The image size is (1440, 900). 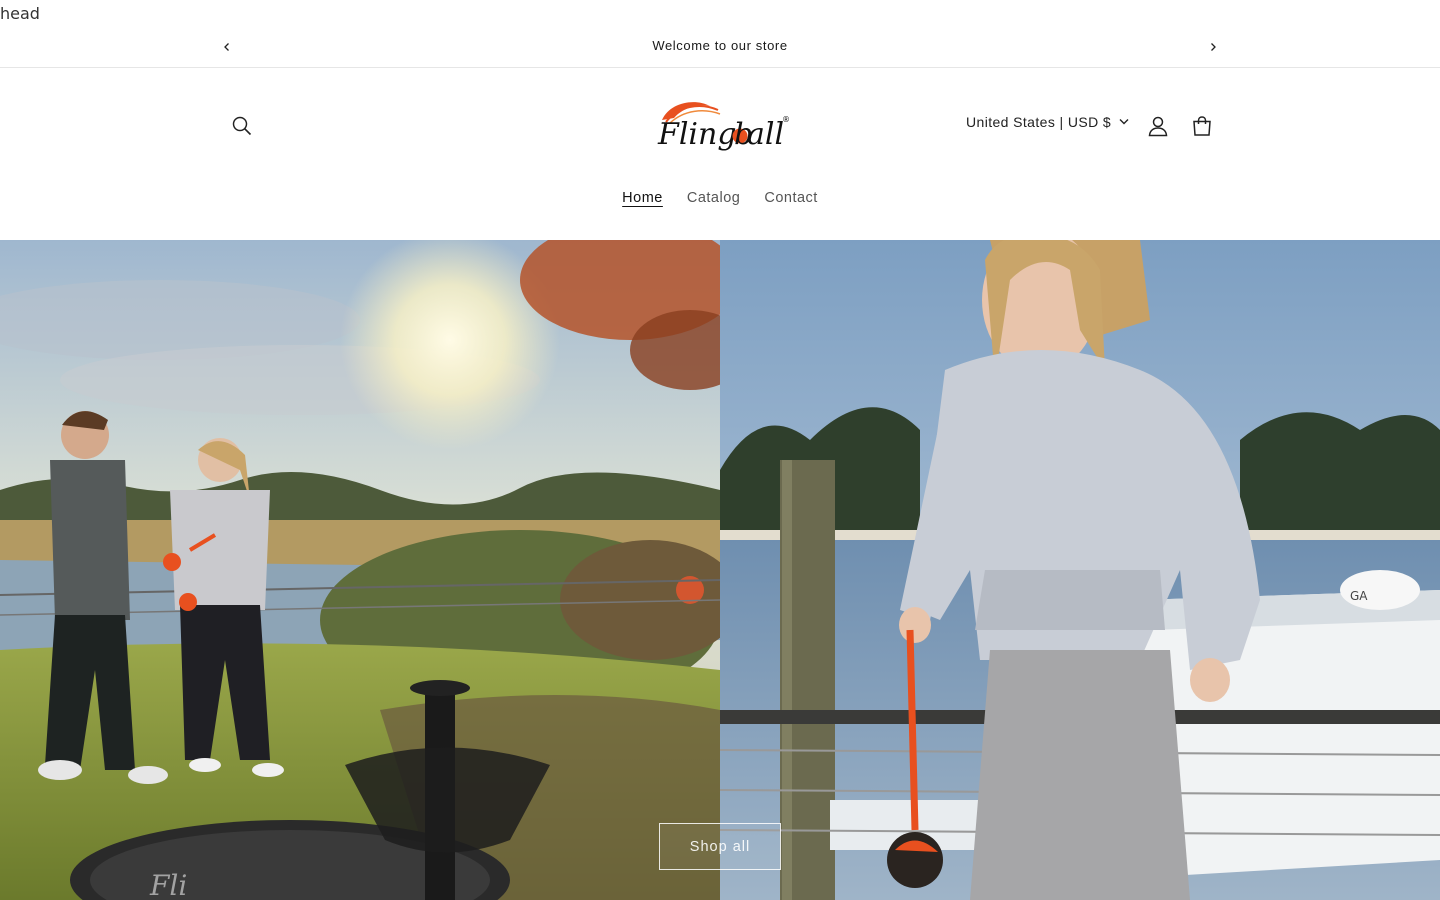 I want to click on nav-item-catalog: Catalog, so click(x=713, y=198).